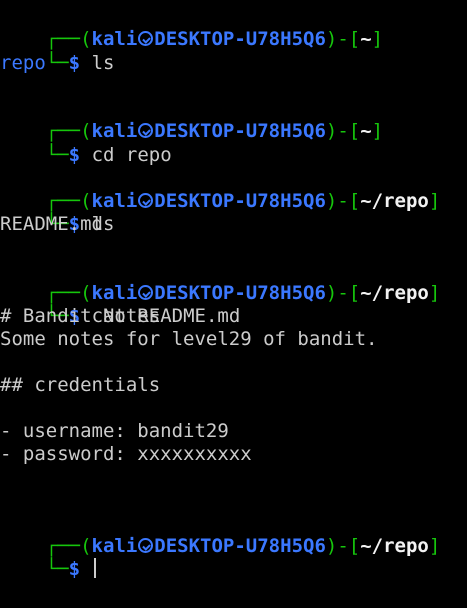 Image resolution: width=467 pixels, height=608 pixels. What do you see at coordinates (131, 155) in the screenshot?
I see `command-text: cd repo` at bounding box center [131, 155].